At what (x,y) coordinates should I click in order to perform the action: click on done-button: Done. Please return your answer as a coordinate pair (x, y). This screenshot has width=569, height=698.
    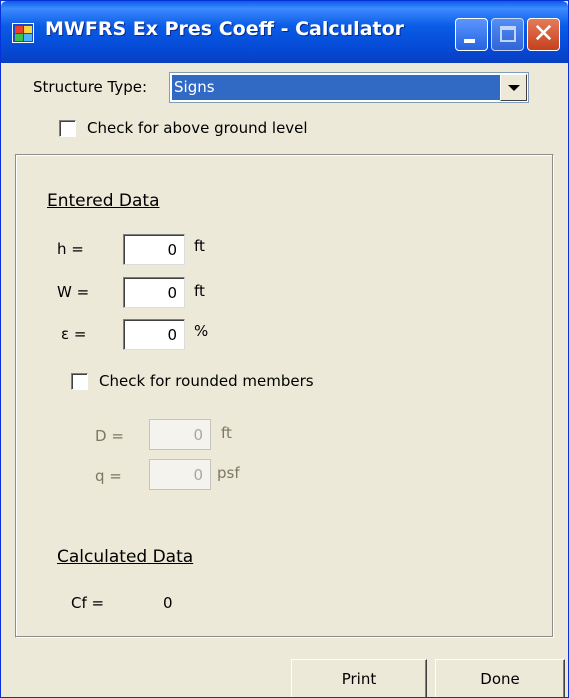
    Looking at the image, I should click on (500, 678).